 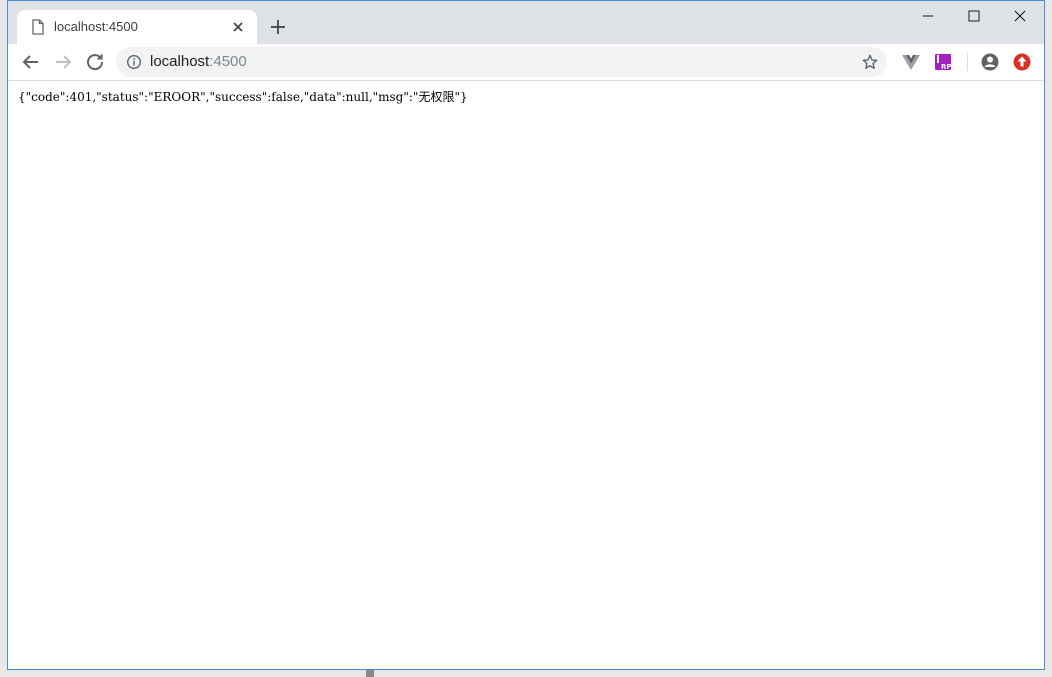 What do you see at coordinates (278, 27) in the screenshot?
I see `new-tab-icon` at bounding box center [278, 27].